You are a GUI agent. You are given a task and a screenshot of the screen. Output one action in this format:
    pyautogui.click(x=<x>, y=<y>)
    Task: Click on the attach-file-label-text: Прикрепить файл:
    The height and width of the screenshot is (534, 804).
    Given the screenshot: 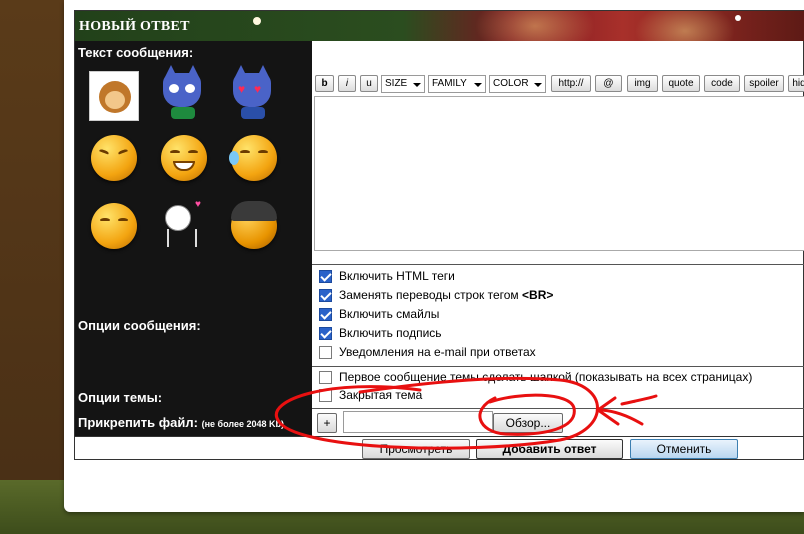 What is the action you would take?
    pyautogui.click(x=138, y=422)
    